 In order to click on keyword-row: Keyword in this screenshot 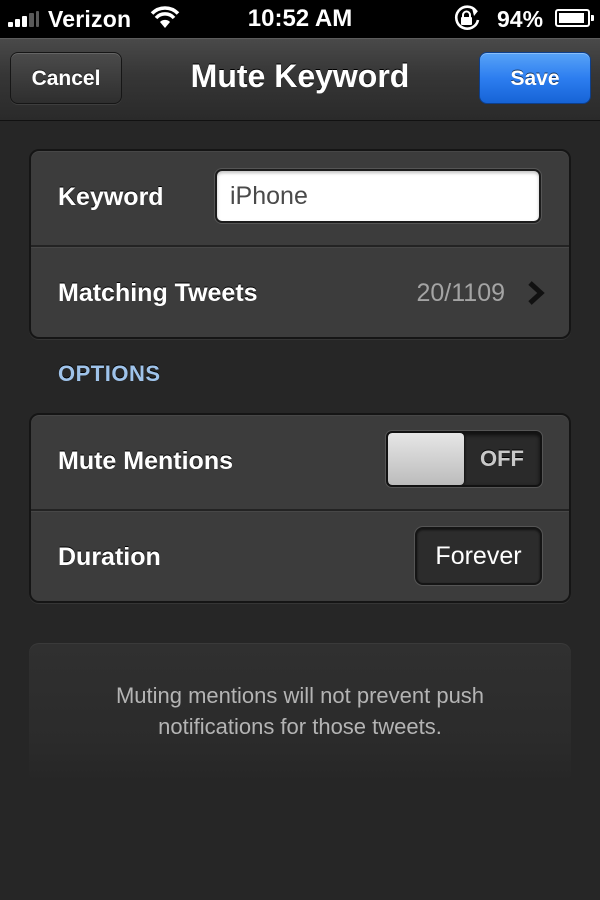, I will do `click(300, 198)`.